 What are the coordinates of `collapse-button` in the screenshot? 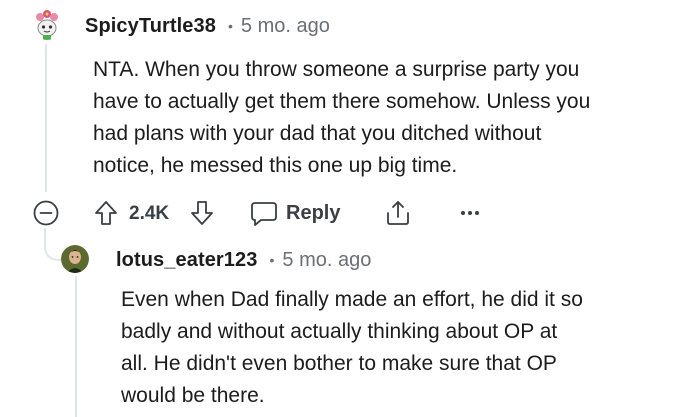 It's located at (46, 213).